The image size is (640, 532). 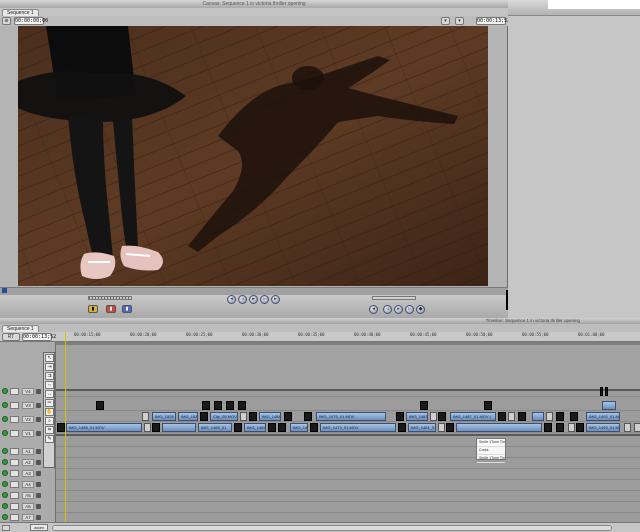 What do you see at coordinates (104, 427) in the screenshot?
I see `timeline-clip: IMG_1468_01.MOV` at bounding box center [104, 427].